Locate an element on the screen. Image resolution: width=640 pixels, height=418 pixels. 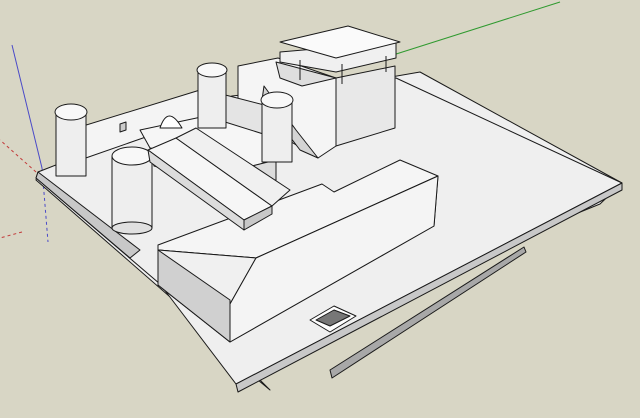
castle-tower-back is located at coordinates (212, 95).